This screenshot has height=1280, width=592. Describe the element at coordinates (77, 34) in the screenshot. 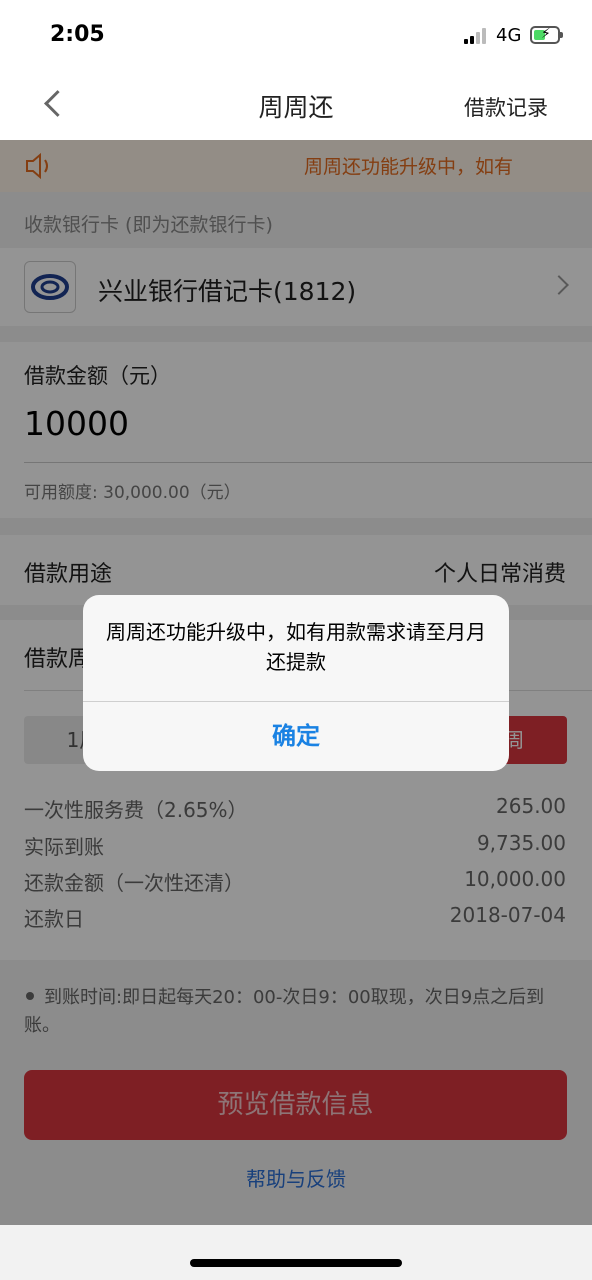

I see `status-time: 2:05` at that location.